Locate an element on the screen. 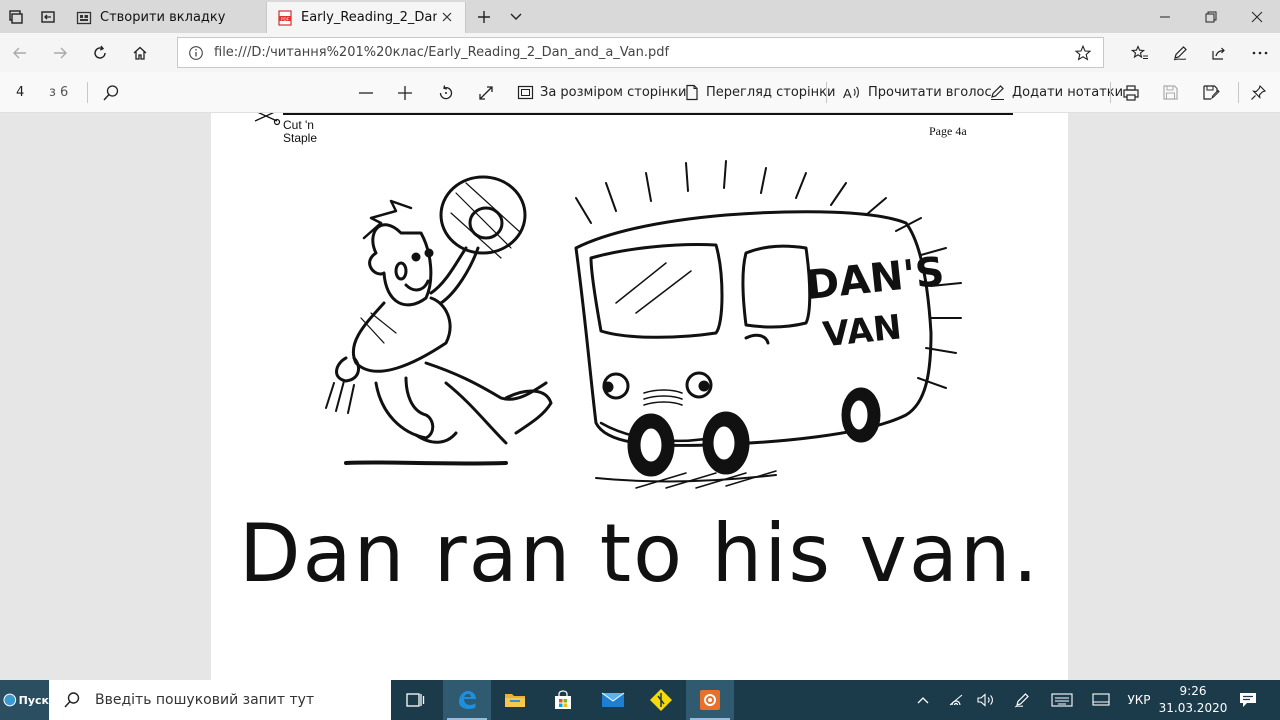  share-button is located at coordinates (1219, 53).